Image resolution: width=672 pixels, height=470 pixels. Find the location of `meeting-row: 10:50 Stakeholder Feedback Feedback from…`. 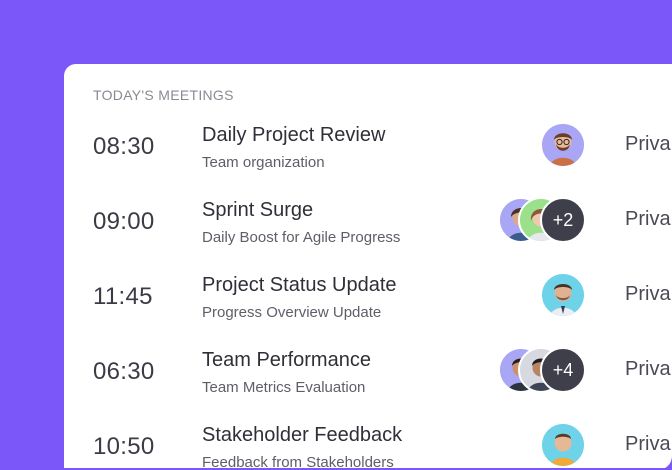

meeting-row: 10:50 Stakeholder Feedback Feedback from… is located at coordinates (368, 439).